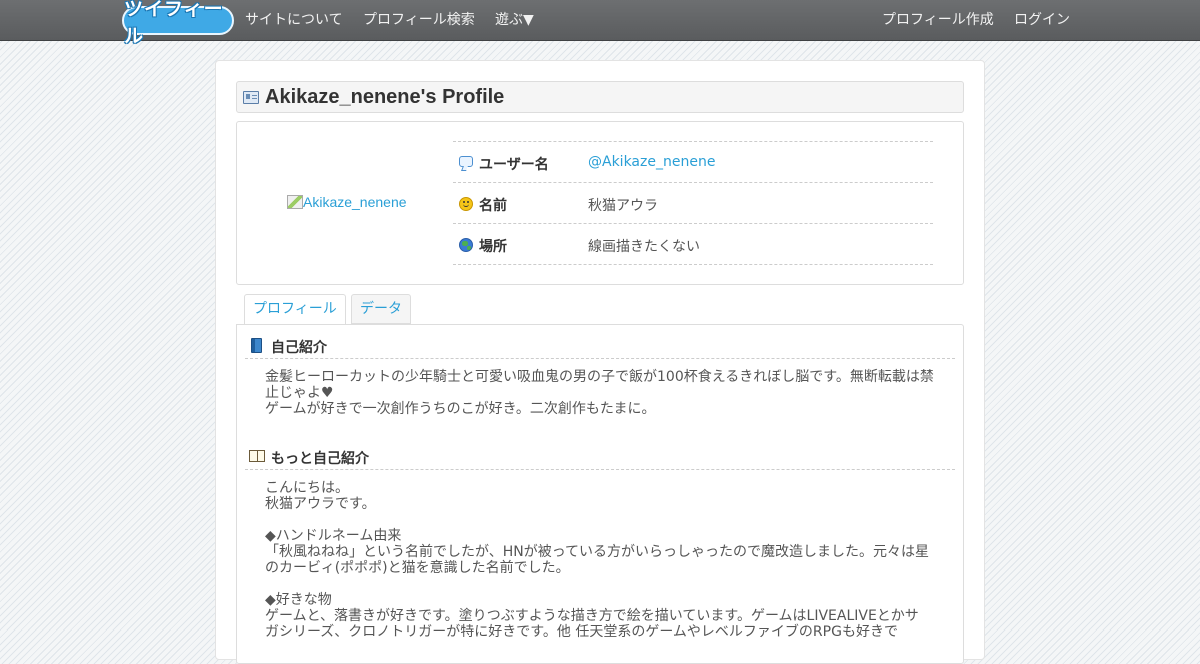  Describe the element at coordinates (381, 309) in the screenshot. I see `tab-data: データ` at that location.